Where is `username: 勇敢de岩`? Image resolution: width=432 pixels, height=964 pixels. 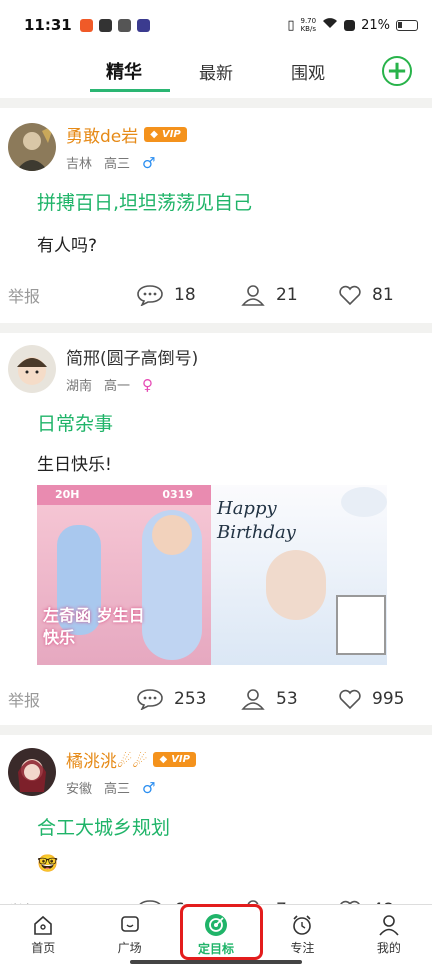
username: 勇敢de岩 is located at coordinates (102, 134).